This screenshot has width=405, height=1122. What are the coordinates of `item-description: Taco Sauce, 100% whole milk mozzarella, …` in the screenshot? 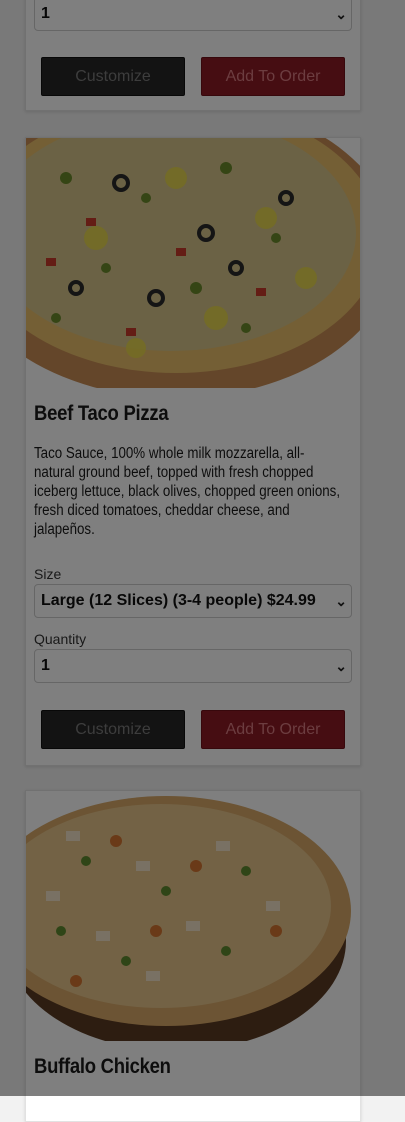 It's located at (187, 491).